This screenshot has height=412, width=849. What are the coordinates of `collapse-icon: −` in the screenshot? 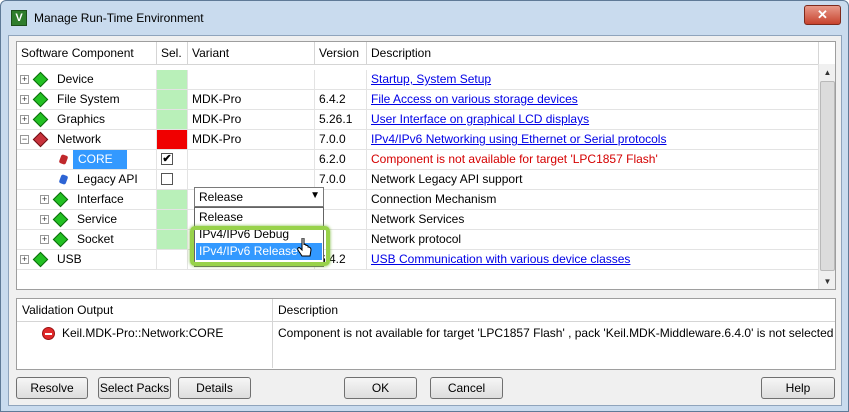 It's located at (24, 139).